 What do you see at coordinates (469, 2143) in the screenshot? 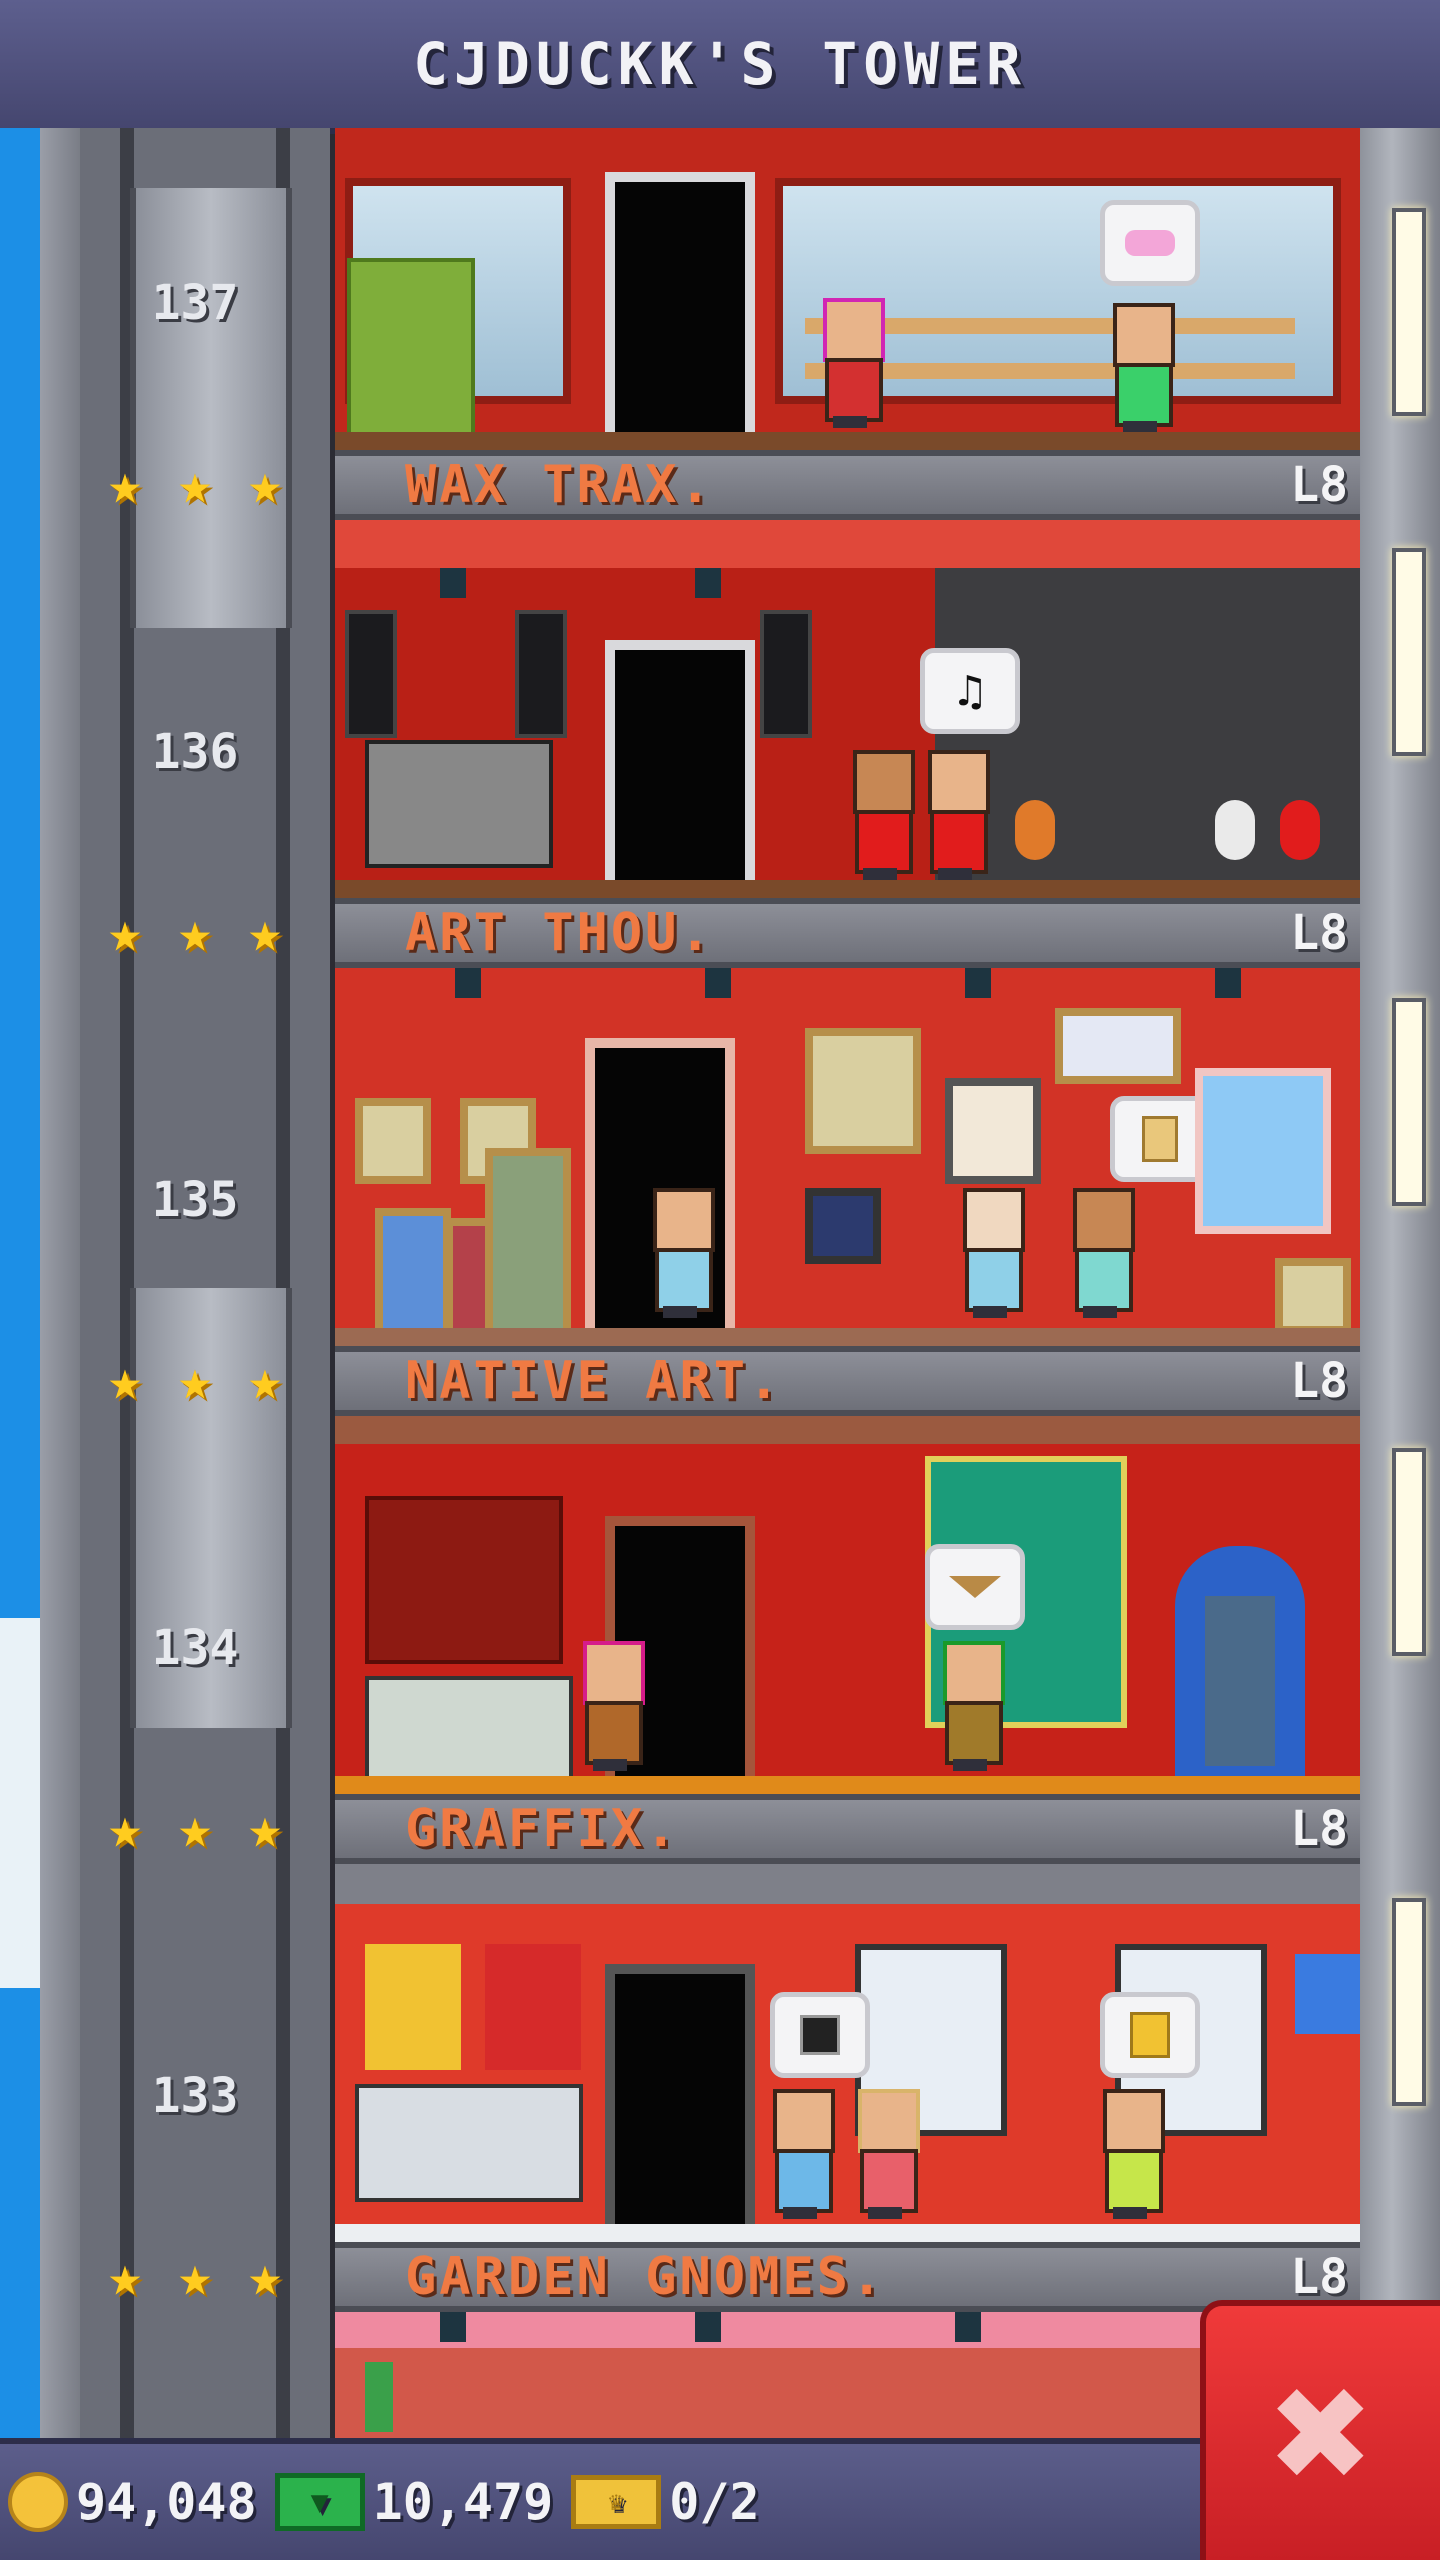
I see `design-desk` at bounding box center [469, 2143].